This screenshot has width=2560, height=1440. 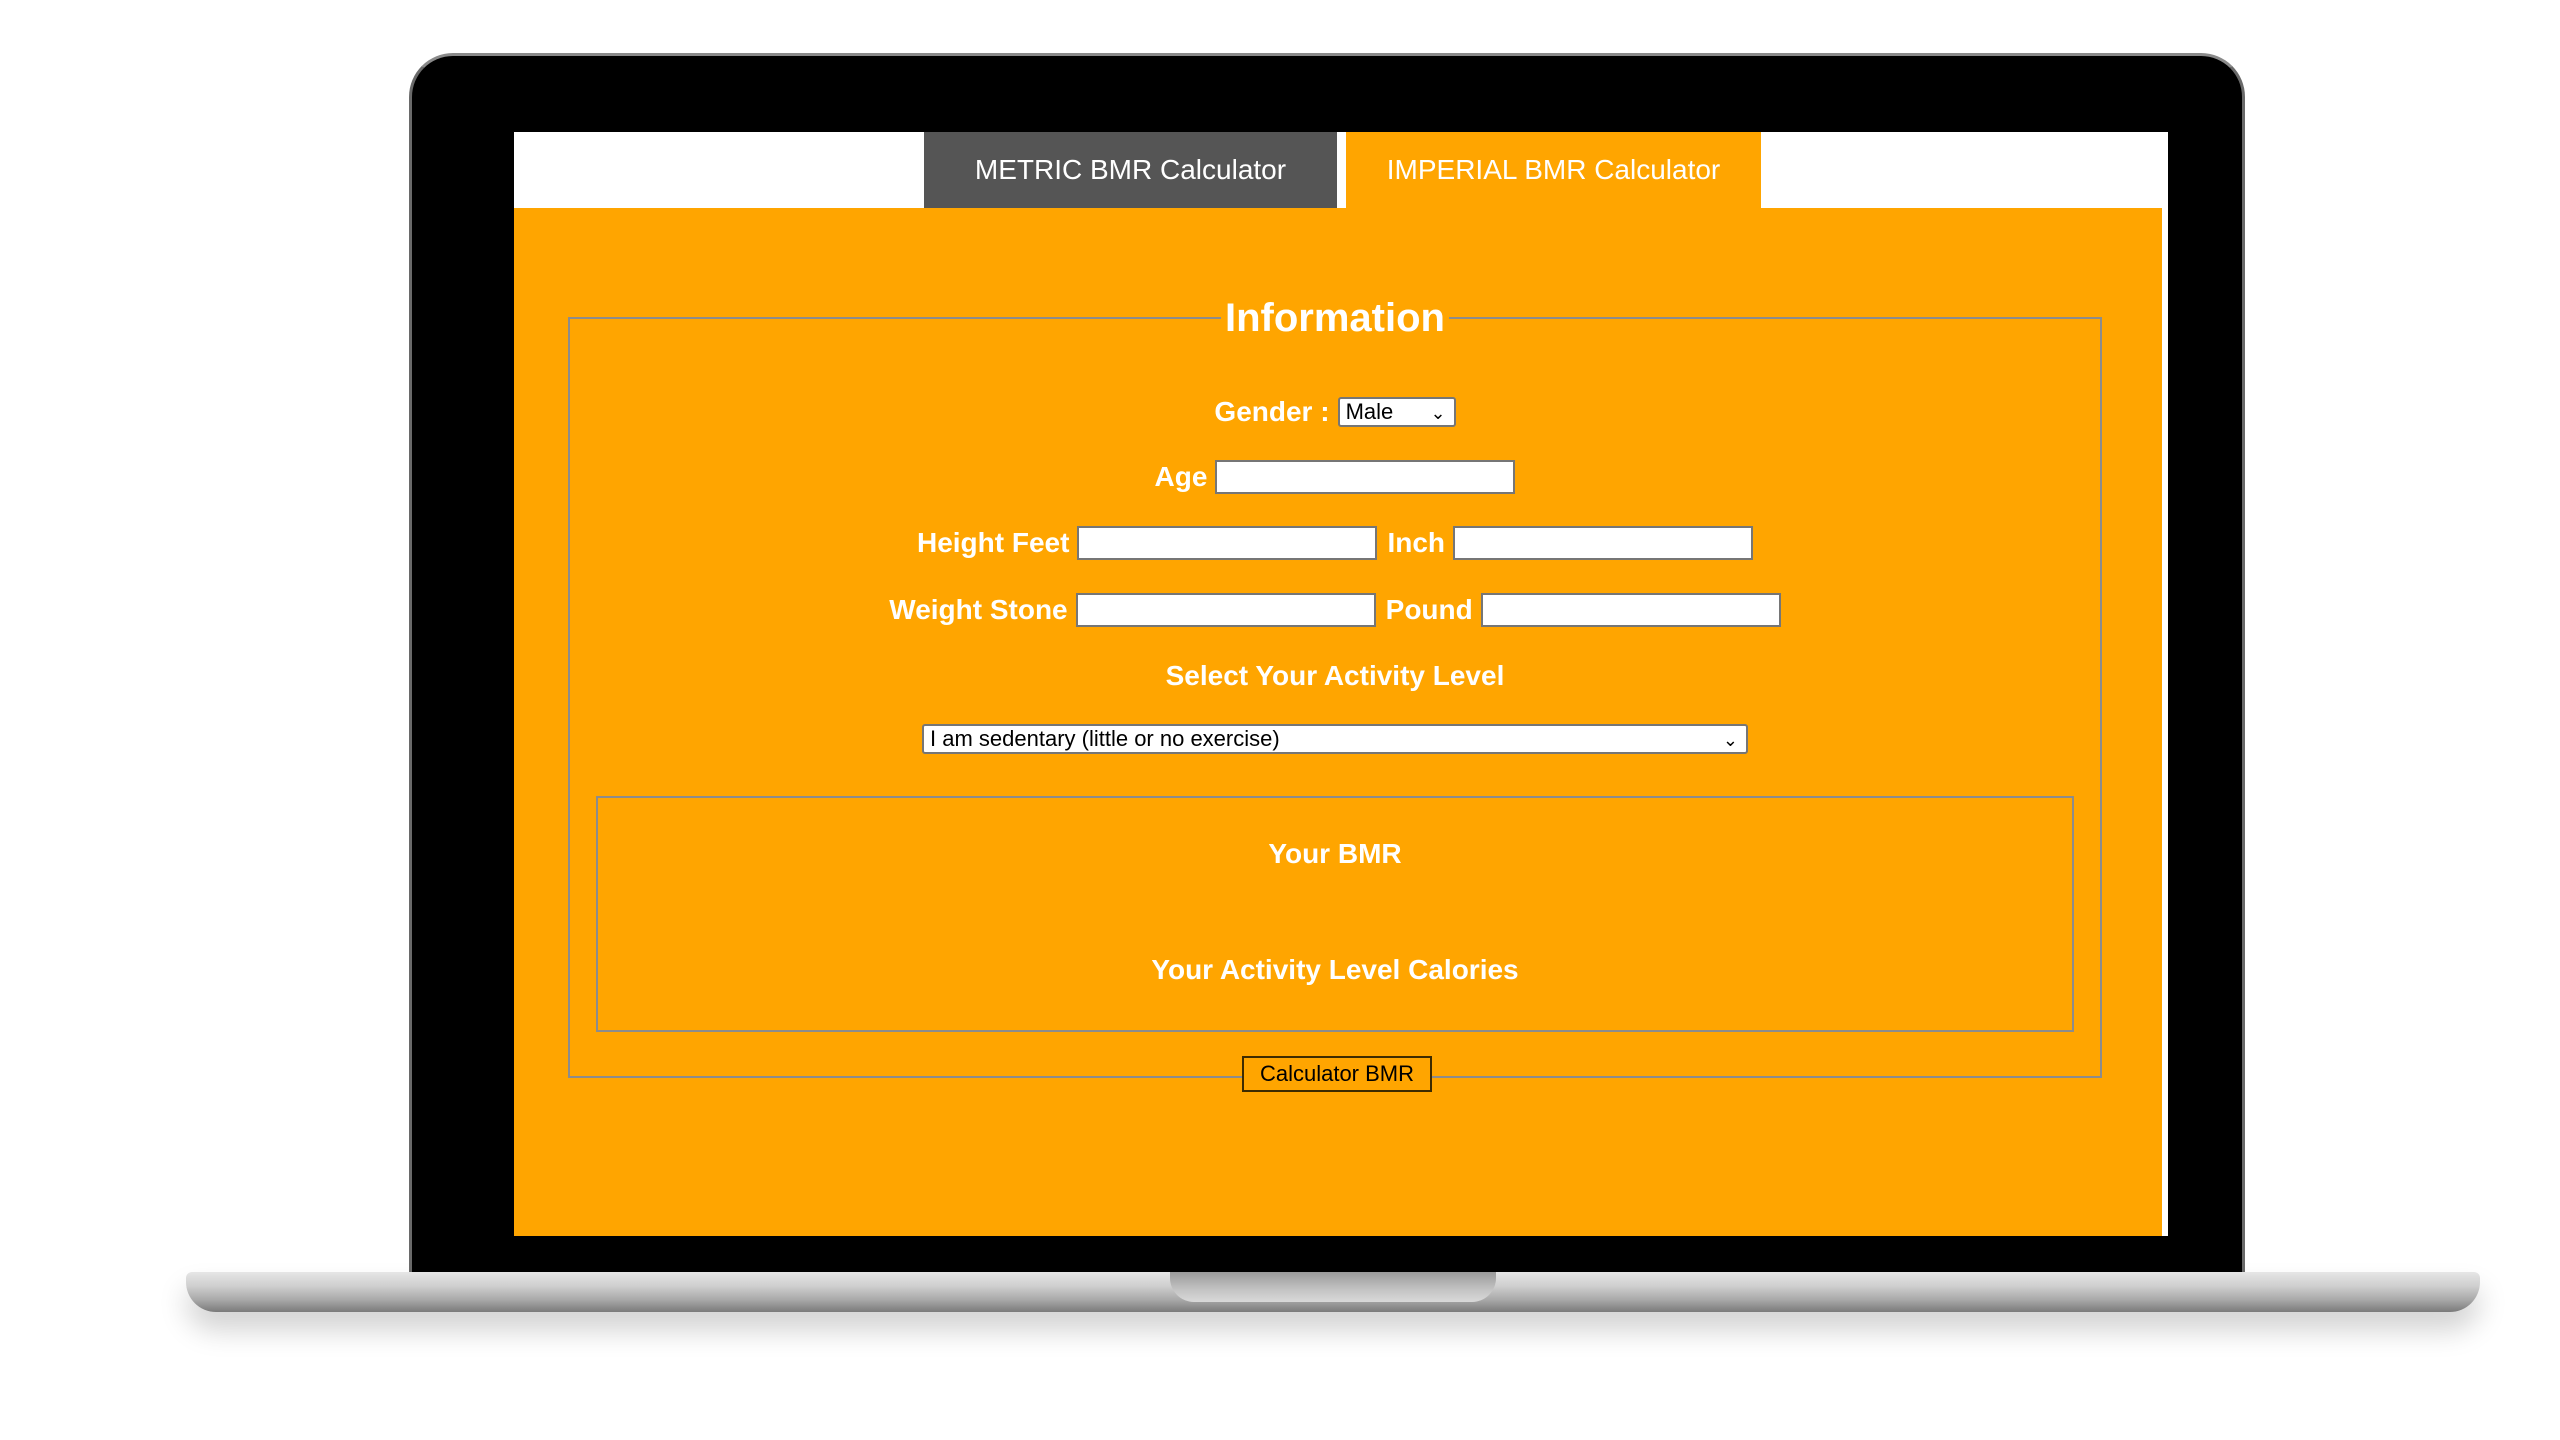 I want to click on weight-stone-label: Weight Stone, so click(x=978, y=609).